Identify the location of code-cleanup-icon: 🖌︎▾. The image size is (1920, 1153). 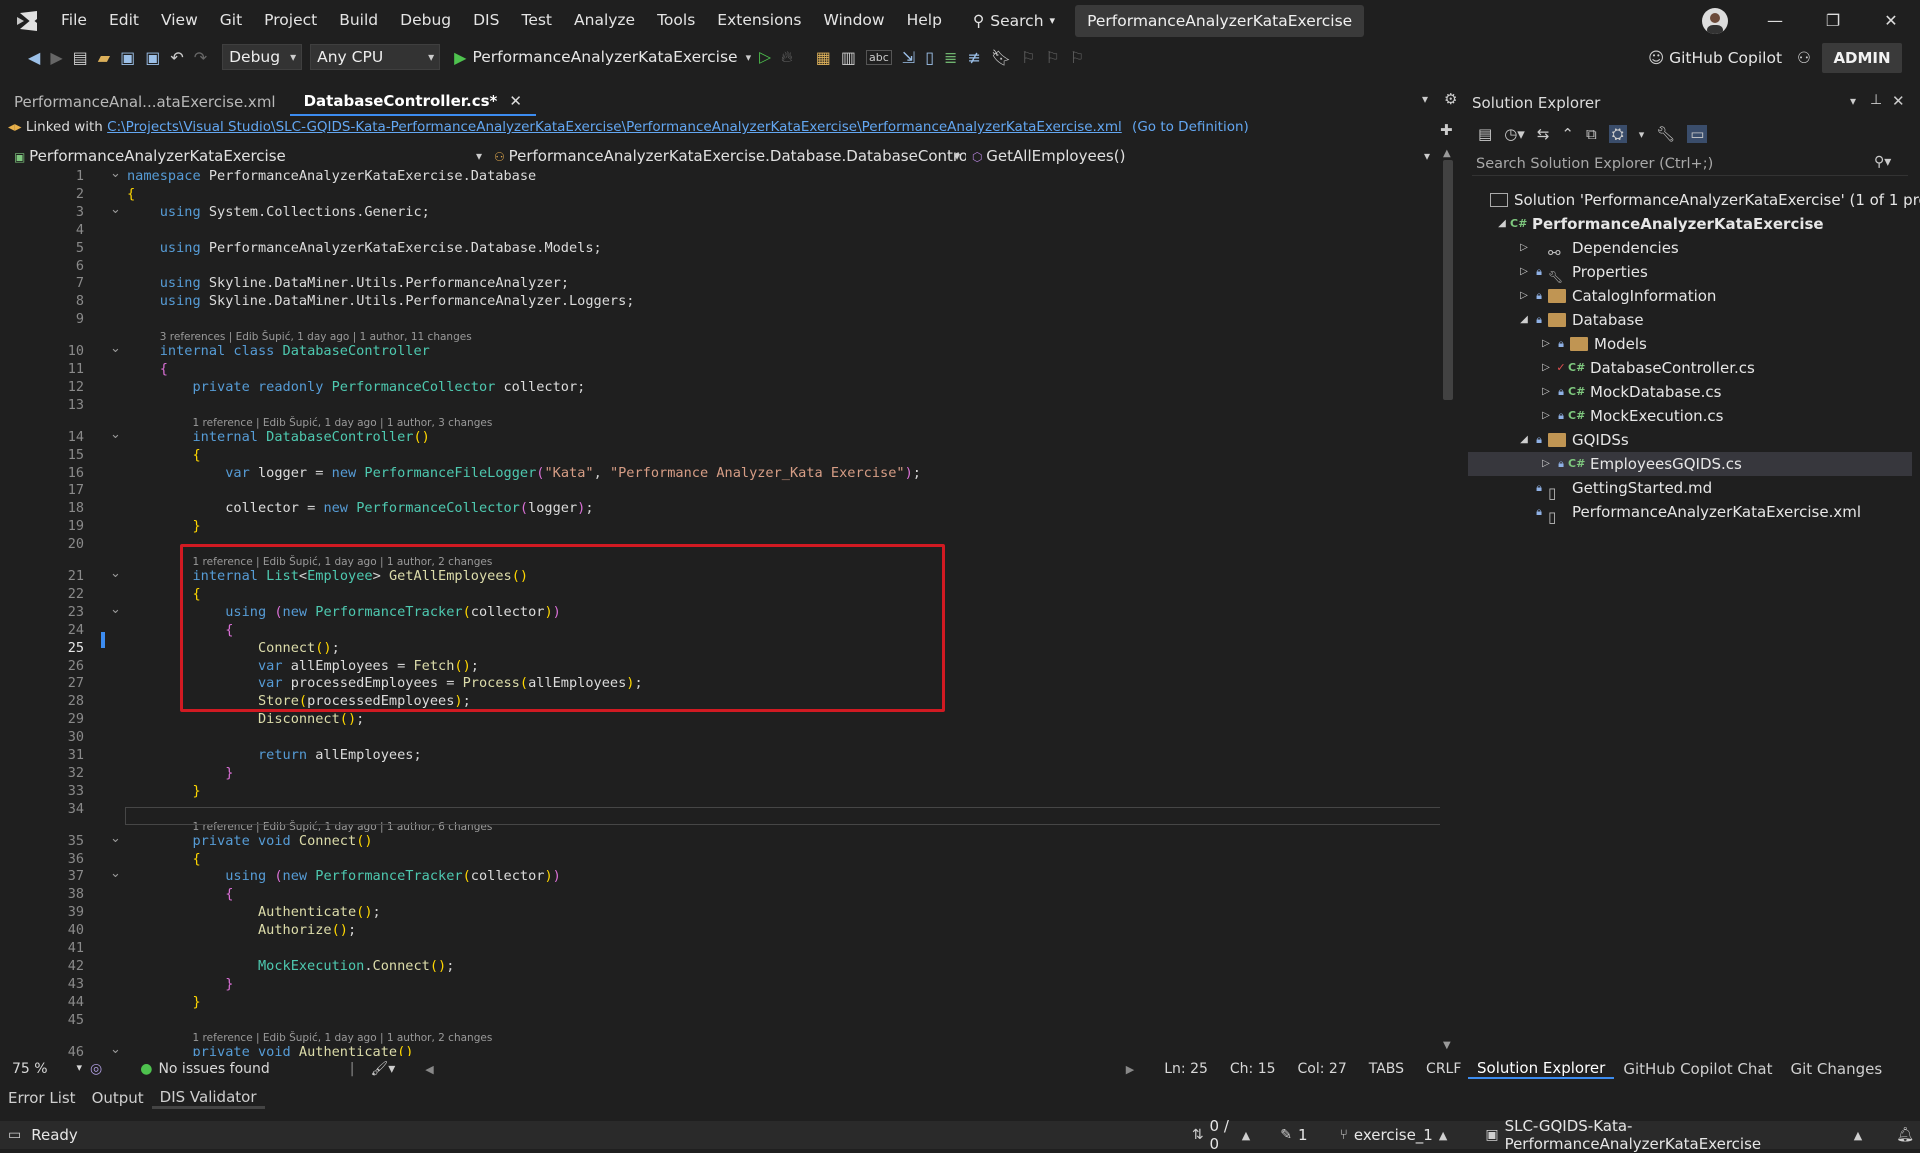
(382, 1069).